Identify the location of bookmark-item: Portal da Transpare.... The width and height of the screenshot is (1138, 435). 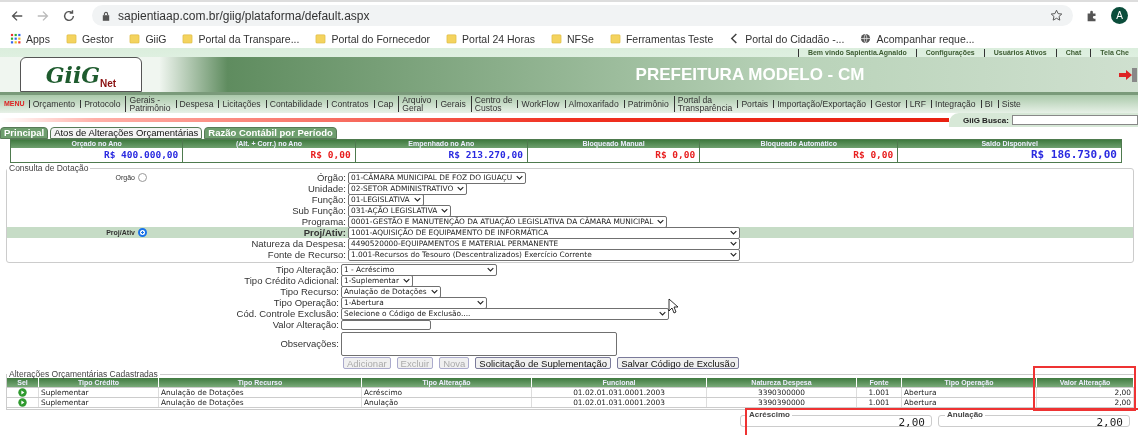
(241, 38).